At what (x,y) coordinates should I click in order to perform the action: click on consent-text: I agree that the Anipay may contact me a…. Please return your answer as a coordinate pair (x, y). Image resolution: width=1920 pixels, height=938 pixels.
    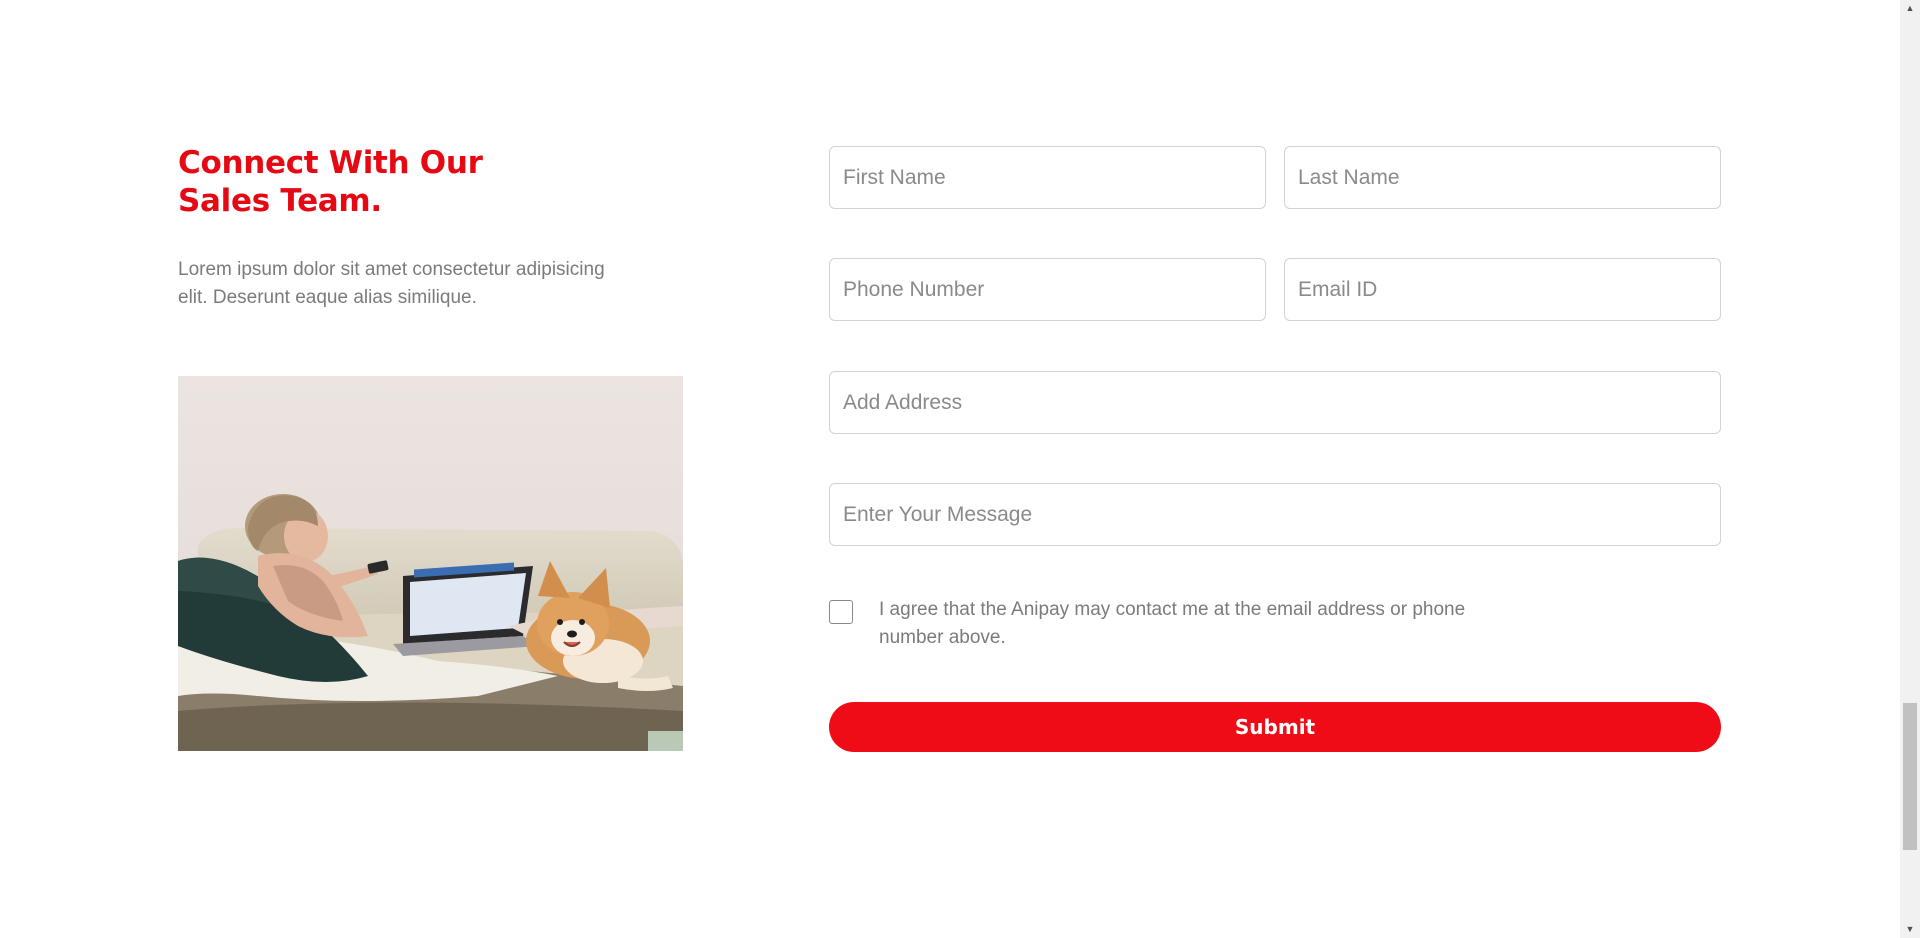
    Looking at the image, I should click on (1172, 623).